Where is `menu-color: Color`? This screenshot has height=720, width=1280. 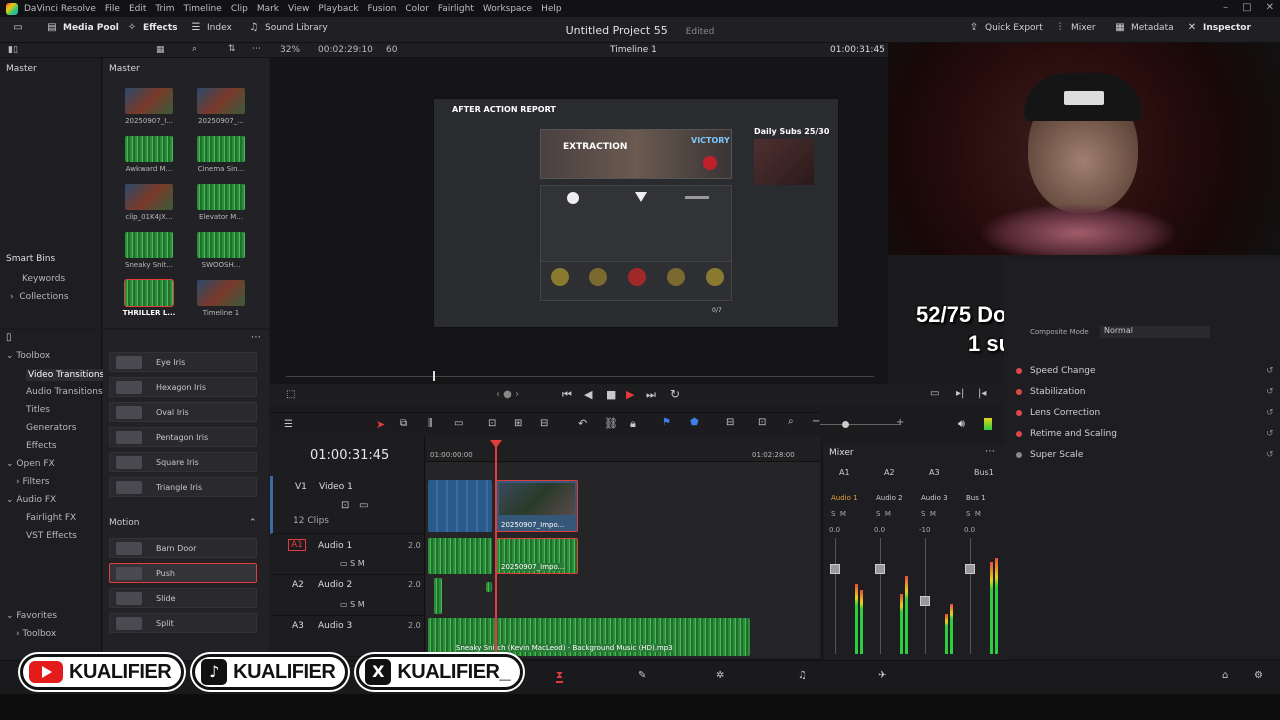 menu-color: Color is located at coordinates (417, 9).